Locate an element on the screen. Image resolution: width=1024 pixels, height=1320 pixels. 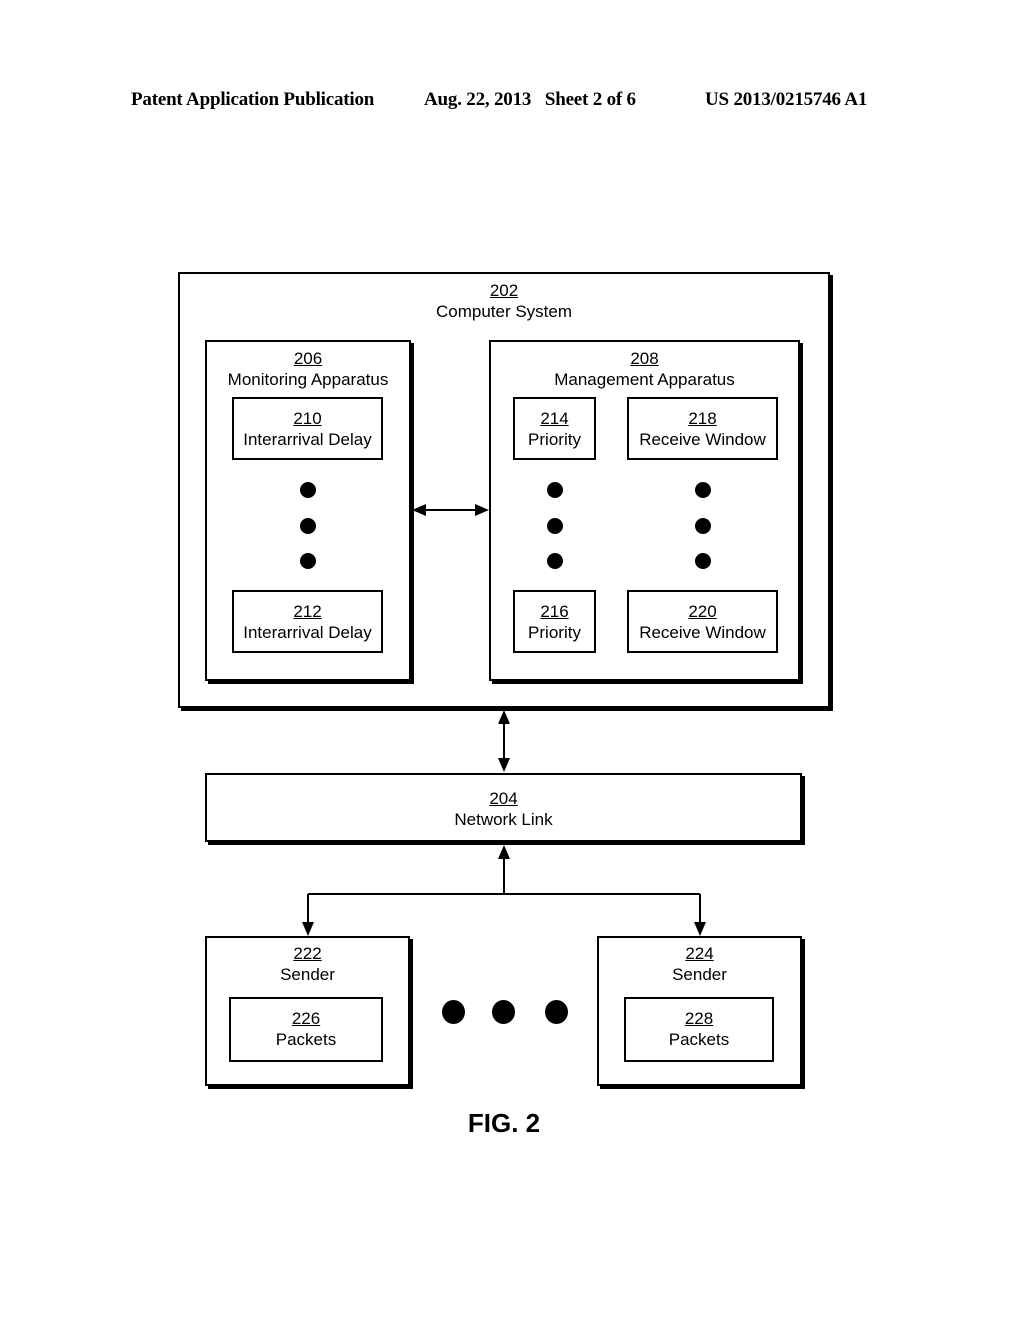
packets-box-228: 228 Packets is located at coordinates (699, 1029).